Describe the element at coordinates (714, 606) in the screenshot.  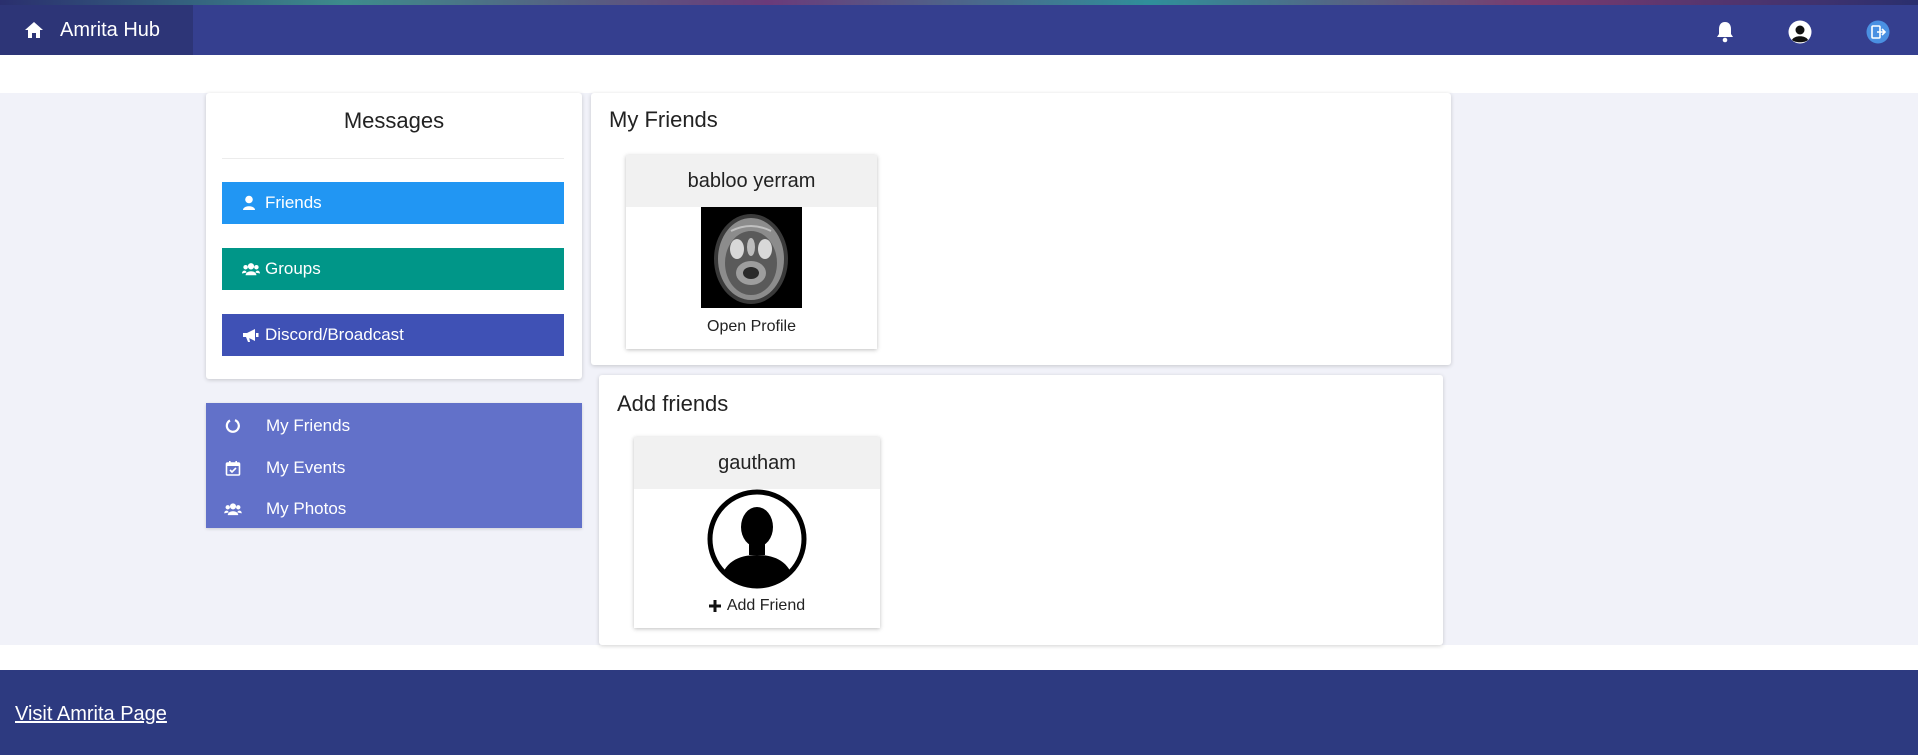
I see `plus-icon` at that location.